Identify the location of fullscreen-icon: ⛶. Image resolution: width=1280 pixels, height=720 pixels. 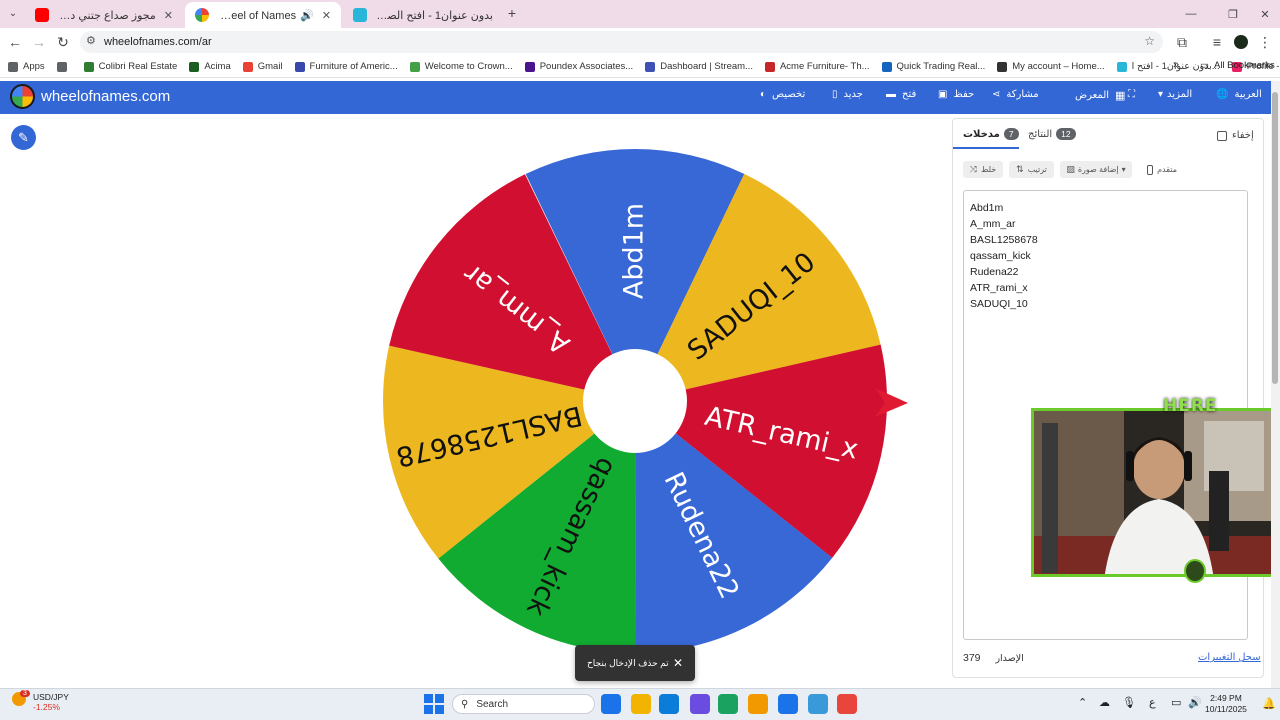
(1131, 94).